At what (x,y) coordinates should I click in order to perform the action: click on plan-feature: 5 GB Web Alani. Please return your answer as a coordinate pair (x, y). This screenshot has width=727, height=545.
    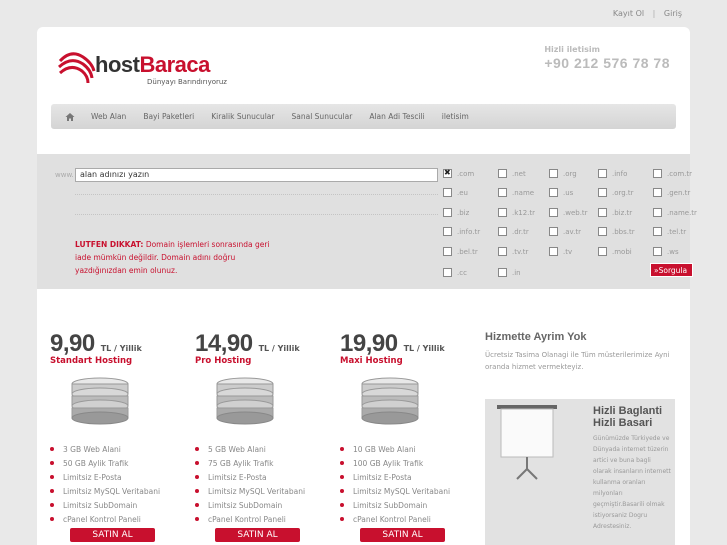
    Looking at the image, I should click on (260, 449).